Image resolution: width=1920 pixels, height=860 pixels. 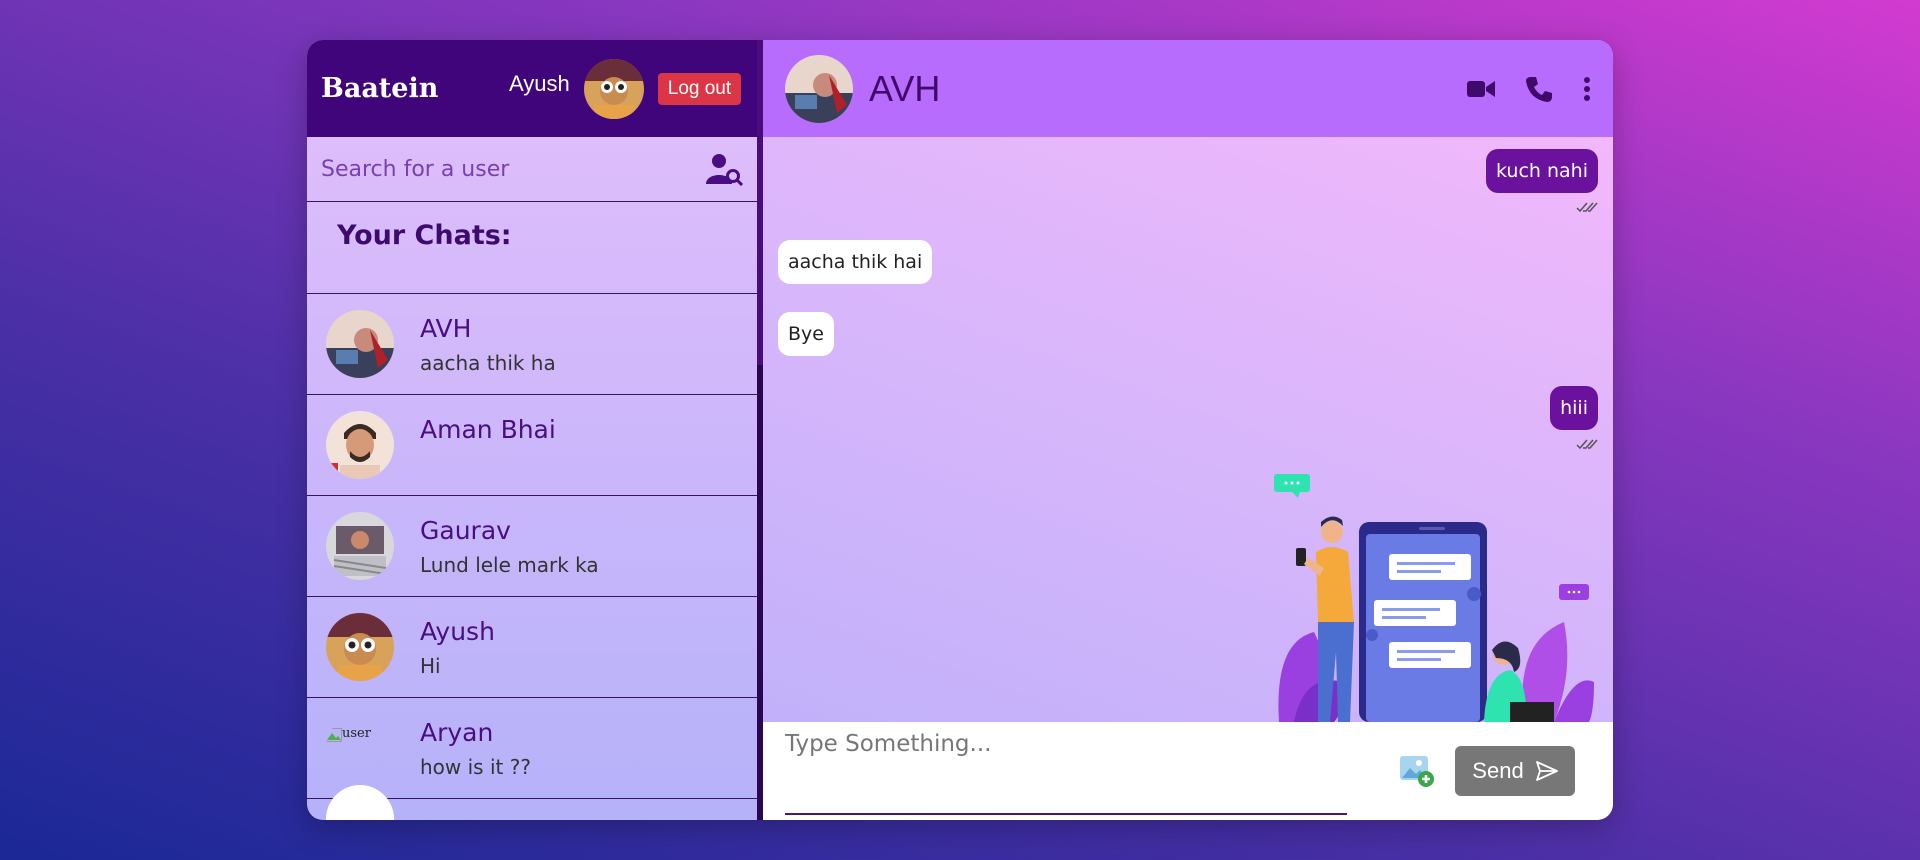 I want to click on chat-last-message: Lund lele mark ka, so click(x=509, y=564).